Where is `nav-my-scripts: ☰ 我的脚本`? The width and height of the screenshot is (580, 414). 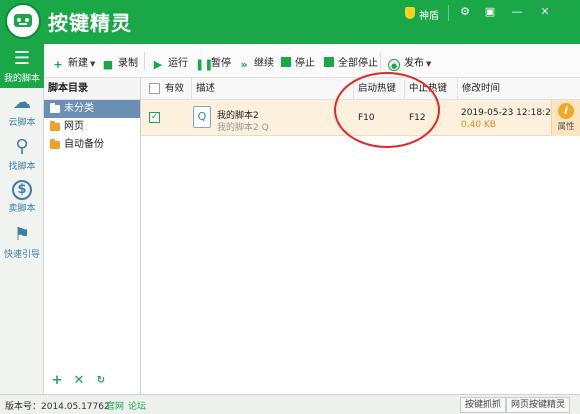 nav-my-scripts: ☰ 我的脚本 is located at coordinates (22, 66).